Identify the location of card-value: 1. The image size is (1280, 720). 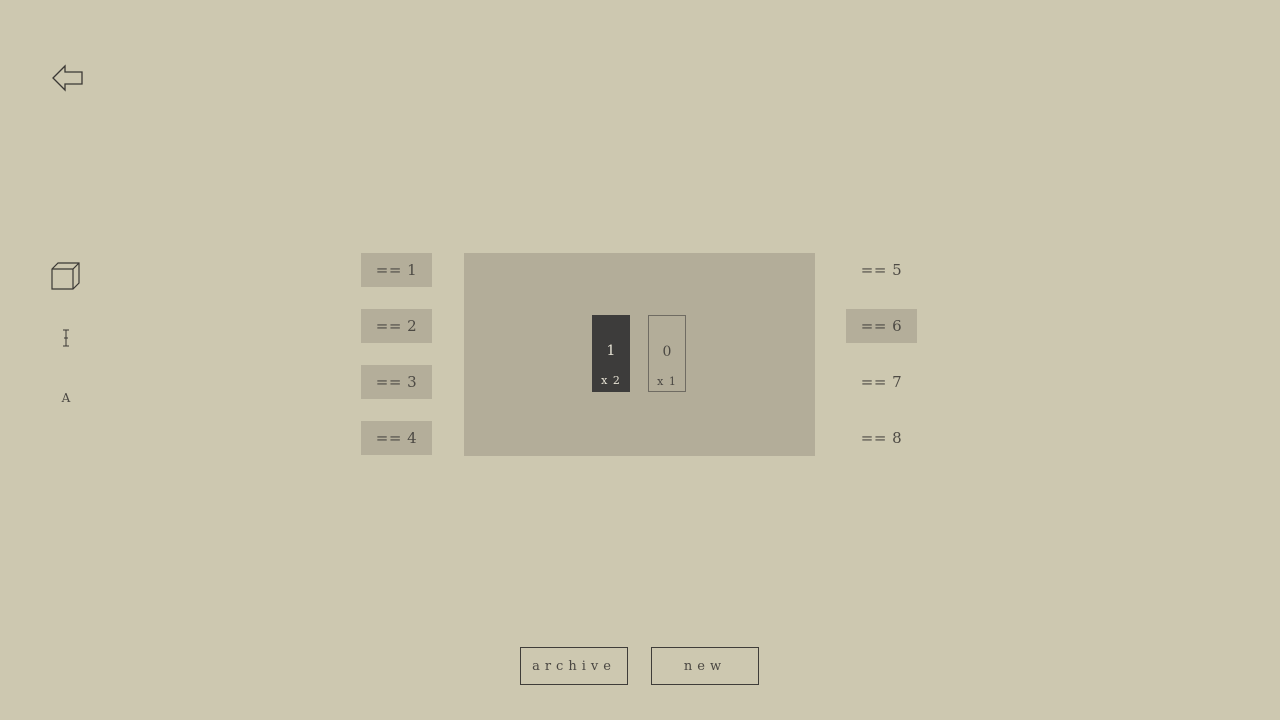
(611, 351).